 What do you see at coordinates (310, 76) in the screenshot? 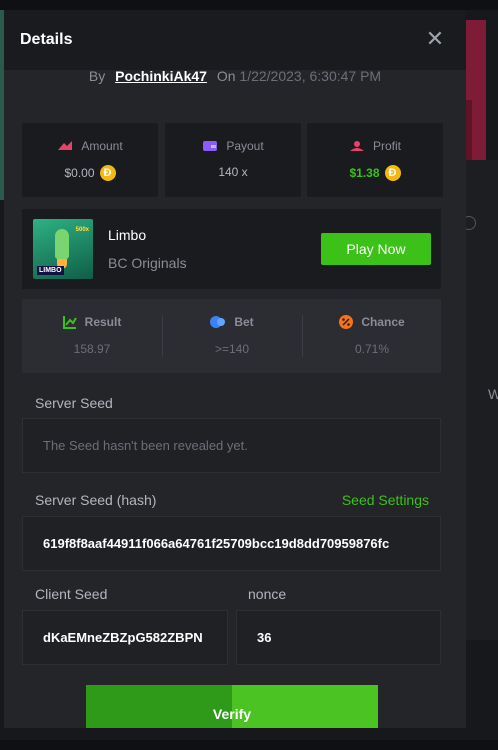
I see `bet-date: 1/22/2023, 6:30:47 PM` at bounding box center [310, 76].